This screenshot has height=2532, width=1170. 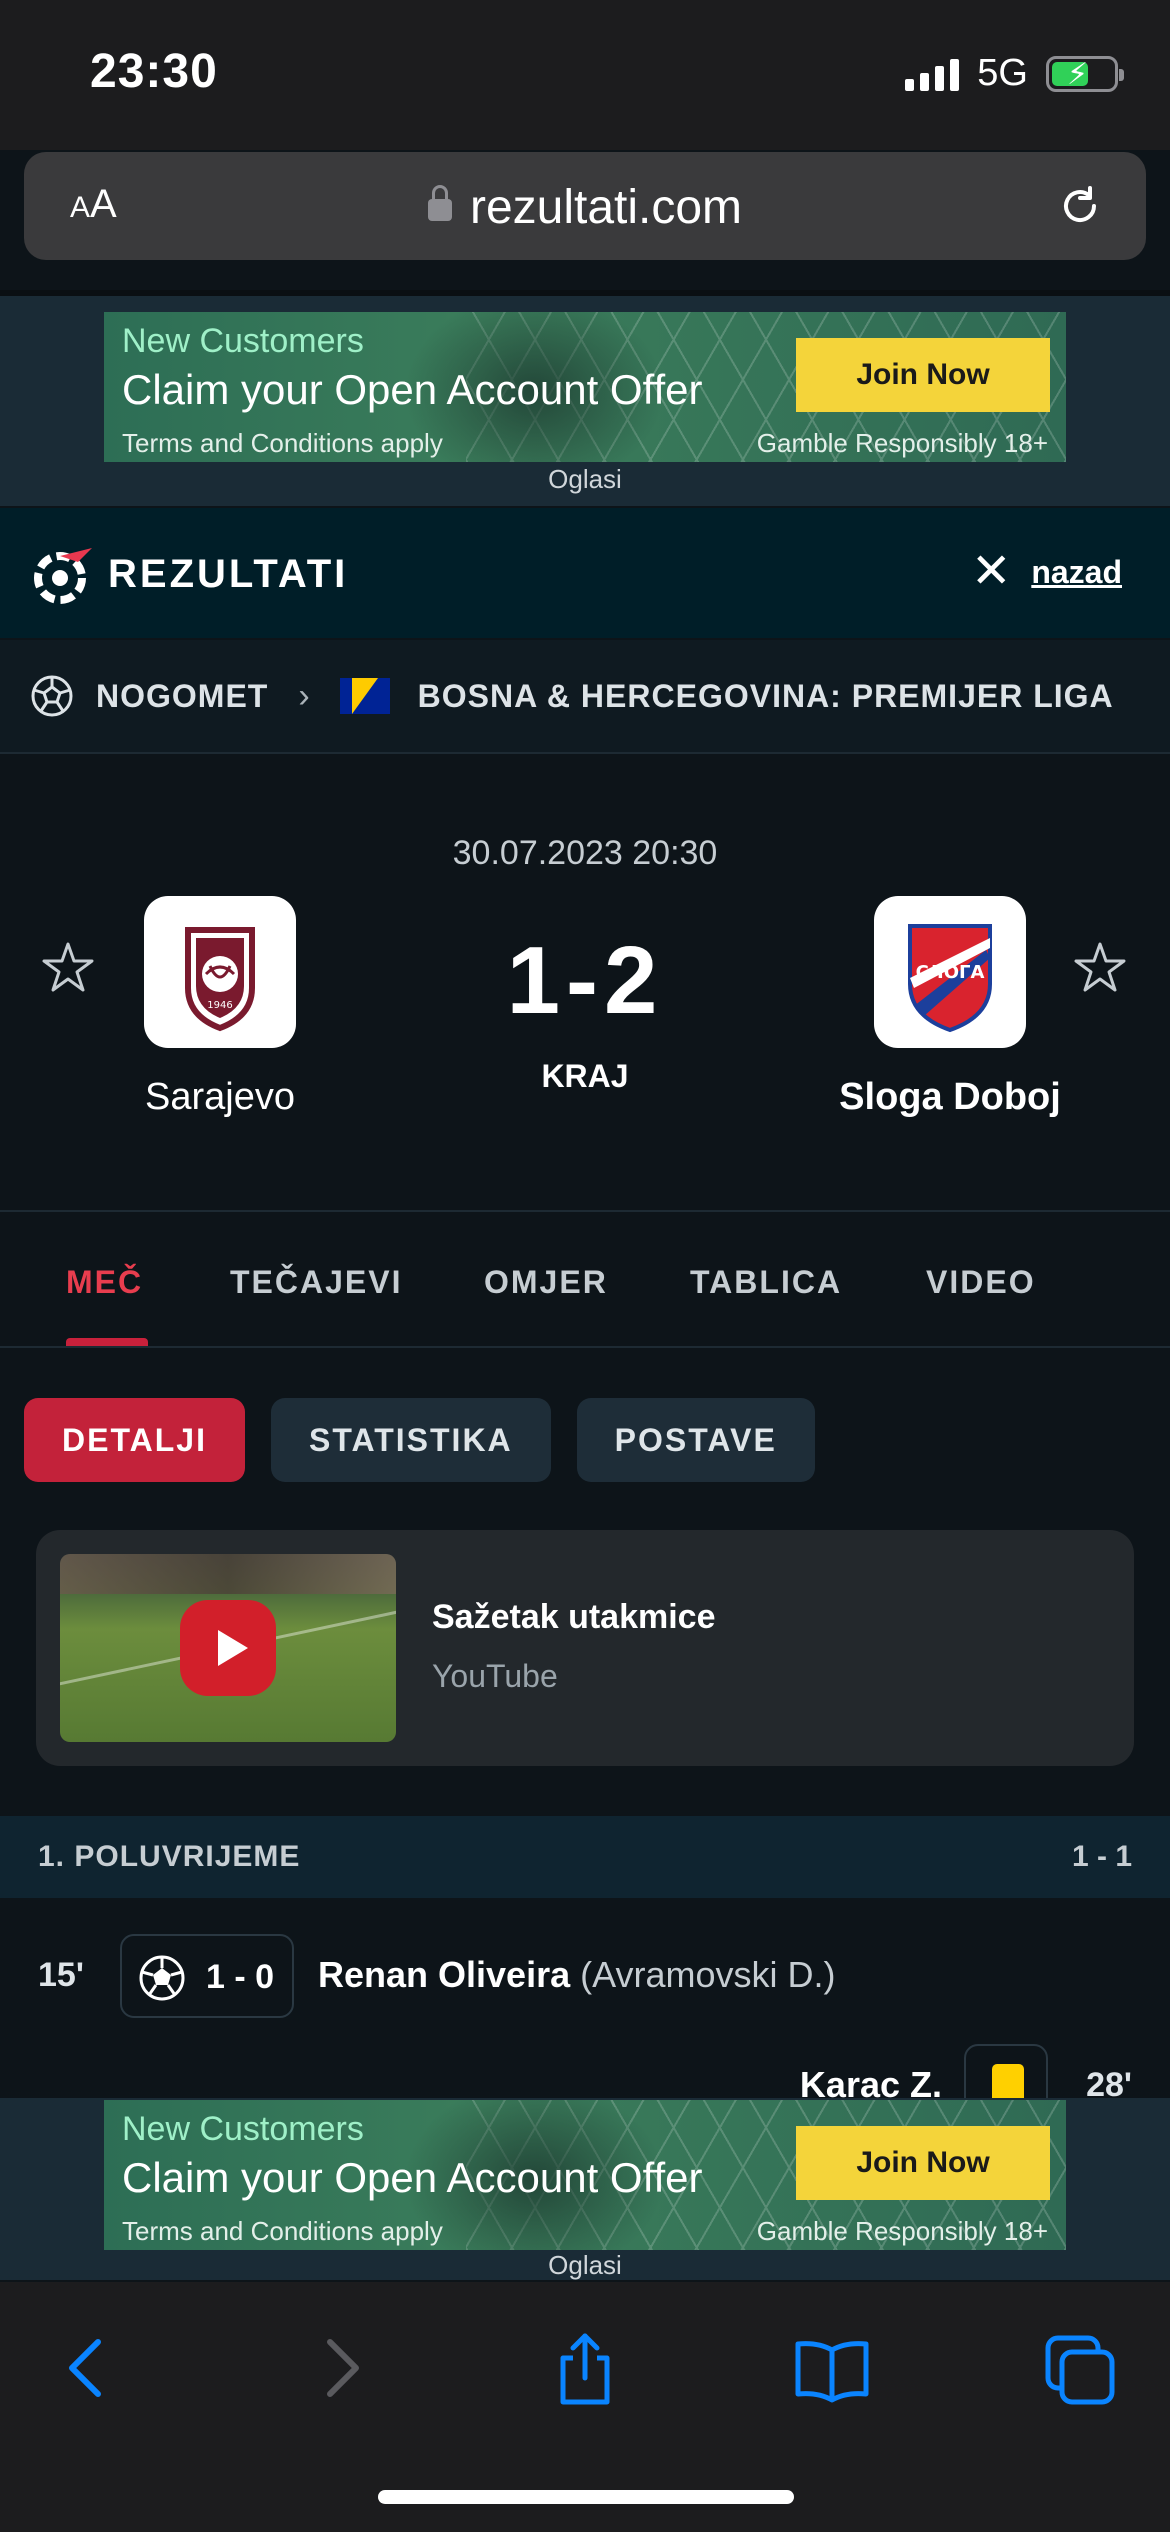 What do you see at coordinates (991, 571) in the screenshot?
I see `close-icon: ✕` at bounding box center [991, 571].